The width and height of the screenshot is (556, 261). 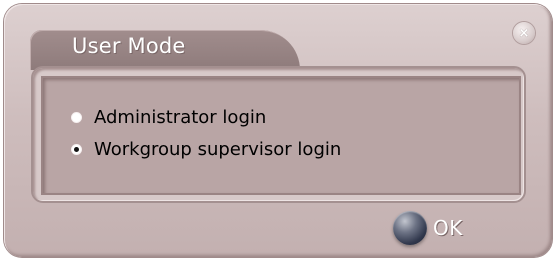 I want to click on ok-button: OK, so click(x=435, y=228).